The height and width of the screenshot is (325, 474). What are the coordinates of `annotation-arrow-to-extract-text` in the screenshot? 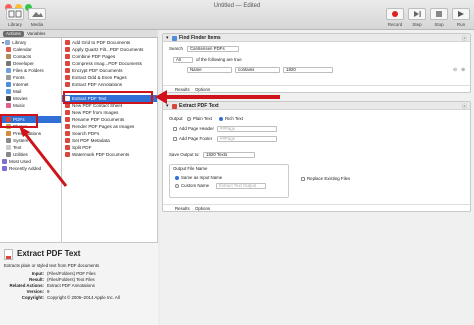 It's located at (217, 97).